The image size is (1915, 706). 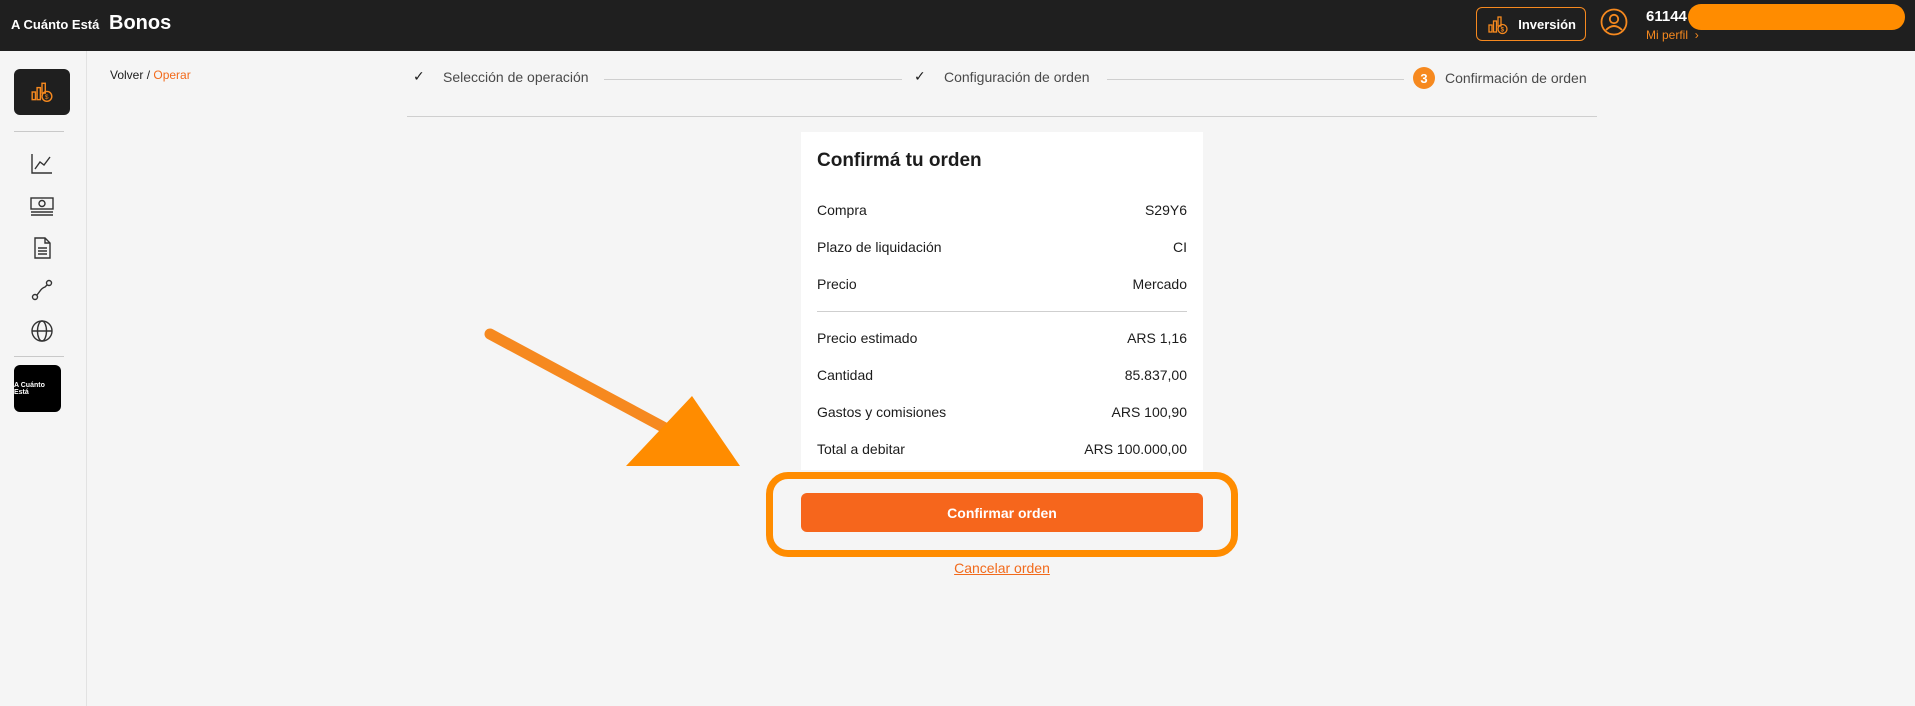 I want to click on document-icon, so click(x=42, y=248).